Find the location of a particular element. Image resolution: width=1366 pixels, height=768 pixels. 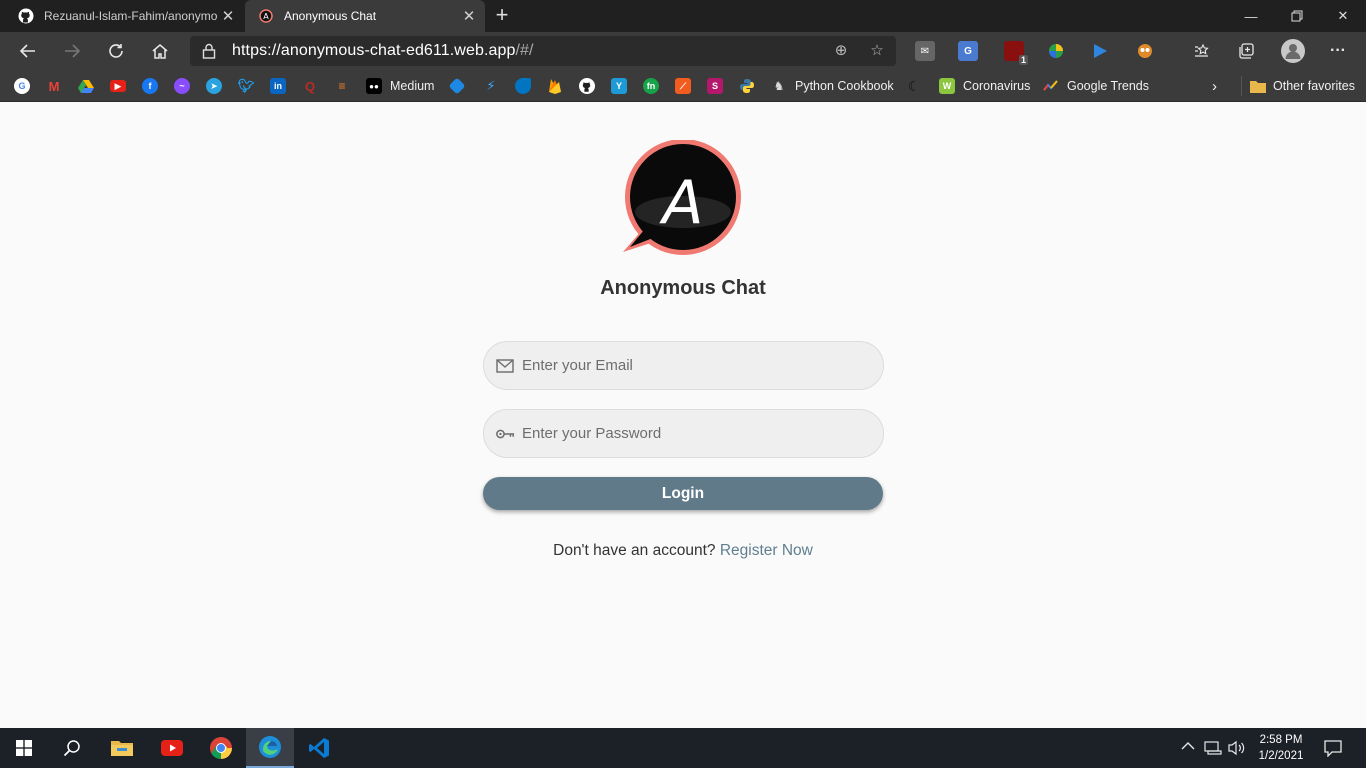

messenger-icon: ~ is located at coordinates (182, 86).